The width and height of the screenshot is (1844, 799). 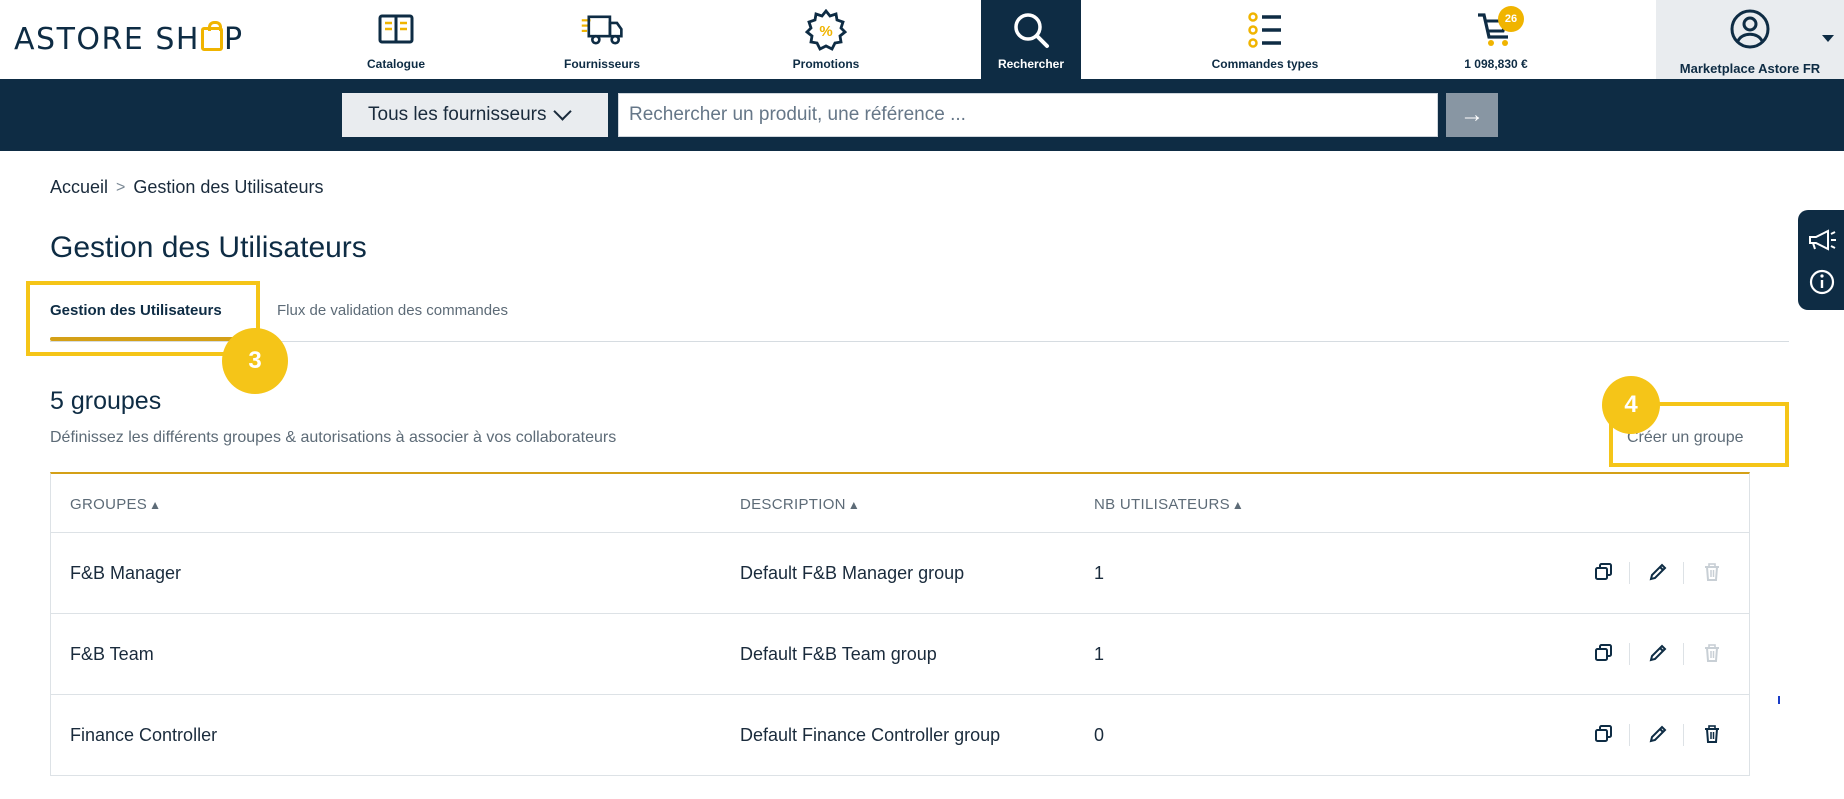 What do you see at coordinates (106, 401) in the screenshot?
I see `groups-count-title: 5 groupes` at bounding box center [106, 401].